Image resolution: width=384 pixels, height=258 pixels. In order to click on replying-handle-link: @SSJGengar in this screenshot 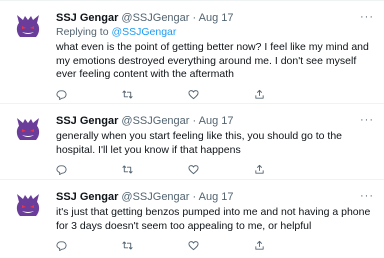, I will do `click(143, 32)`.